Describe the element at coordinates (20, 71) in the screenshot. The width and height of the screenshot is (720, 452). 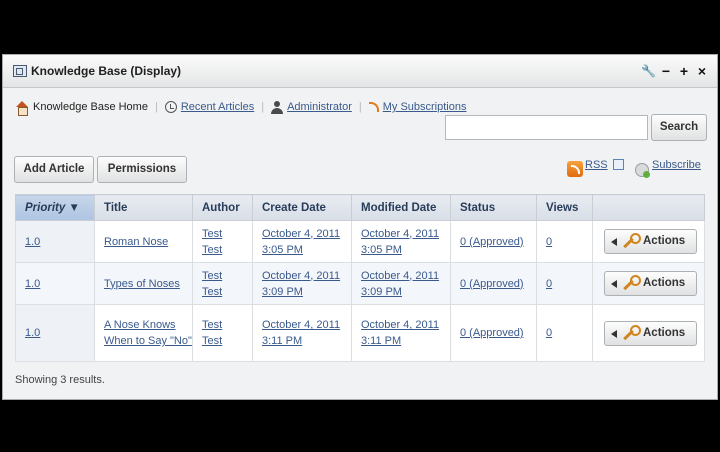
I see `portlet-icon` at that location.